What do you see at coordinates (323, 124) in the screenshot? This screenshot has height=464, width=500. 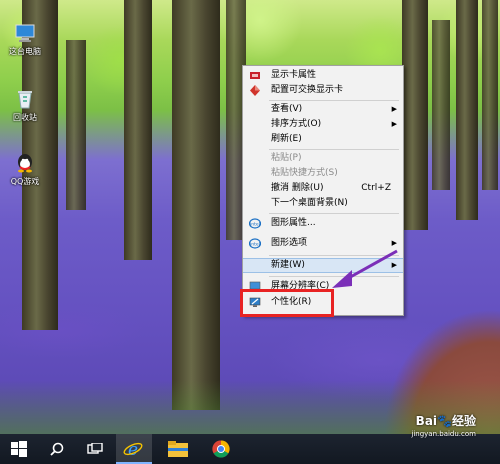 I see `menu-item-sort-by: 排序方式(O) ▶` at bounding box center [323, 124].